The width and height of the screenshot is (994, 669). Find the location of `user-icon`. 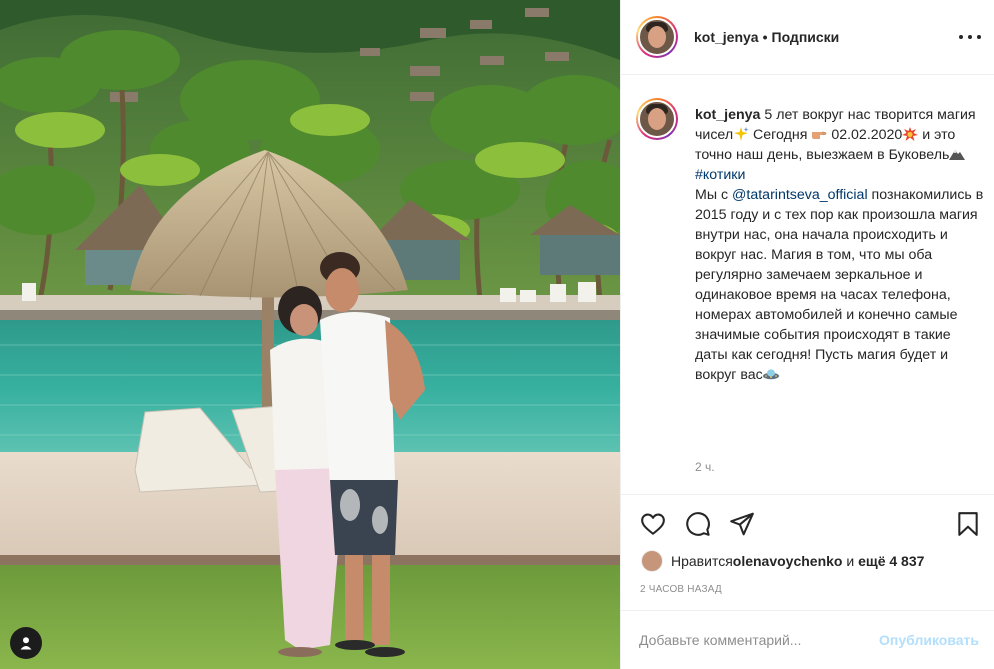

user-icon is located at coordinates (26, 643).